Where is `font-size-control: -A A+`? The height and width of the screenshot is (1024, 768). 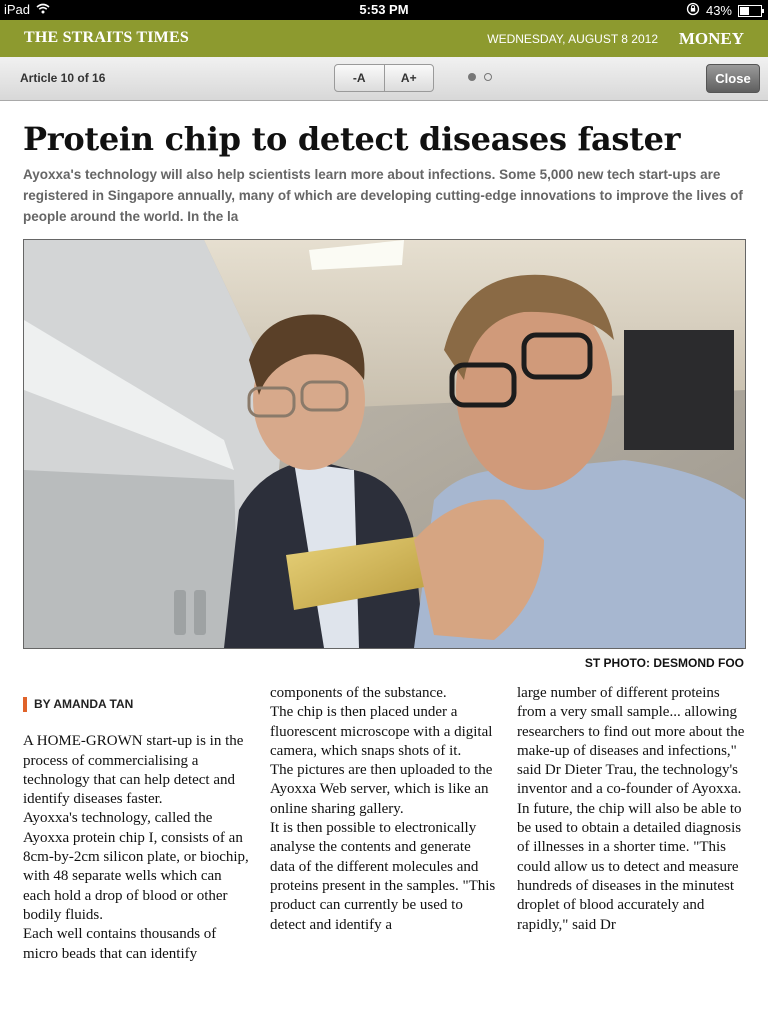 font-size-control: -A A+ is located at coordinates (384, 78).